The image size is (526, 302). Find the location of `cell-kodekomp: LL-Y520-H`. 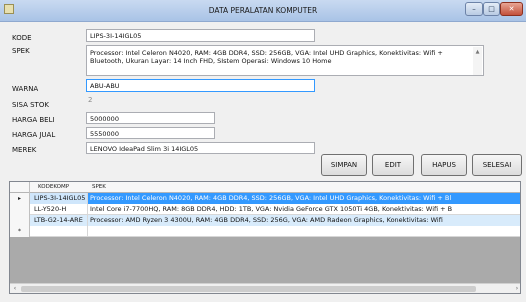

cell-kodekomp: LL-Y520-H is located at coordinates (59, 209).